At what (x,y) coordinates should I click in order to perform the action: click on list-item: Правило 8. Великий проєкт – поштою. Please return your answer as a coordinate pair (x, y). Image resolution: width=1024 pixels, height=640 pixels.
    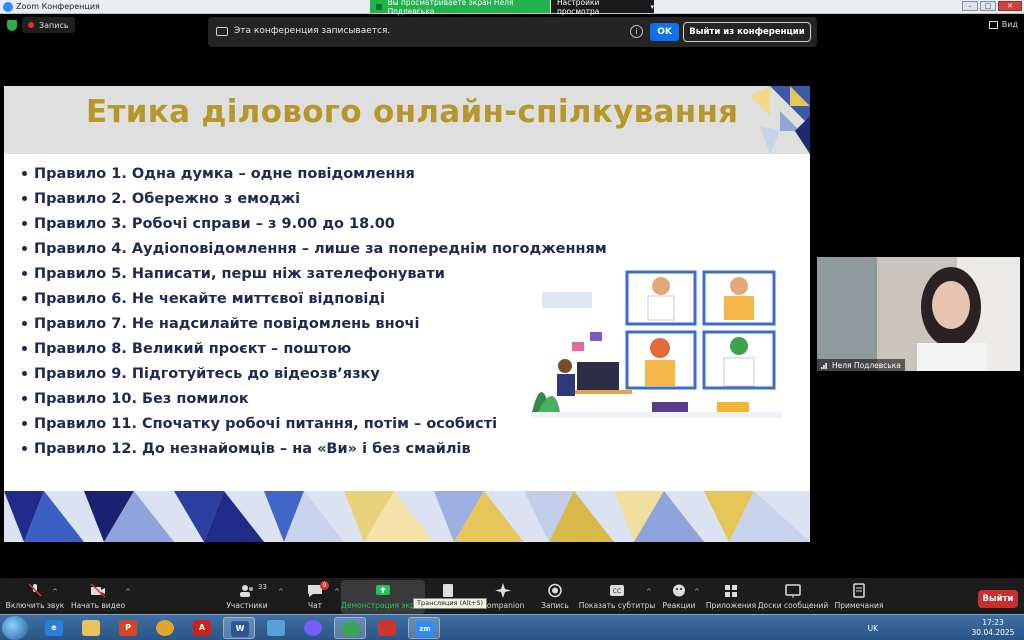
    Looking at the image, I should click on (314, 348).